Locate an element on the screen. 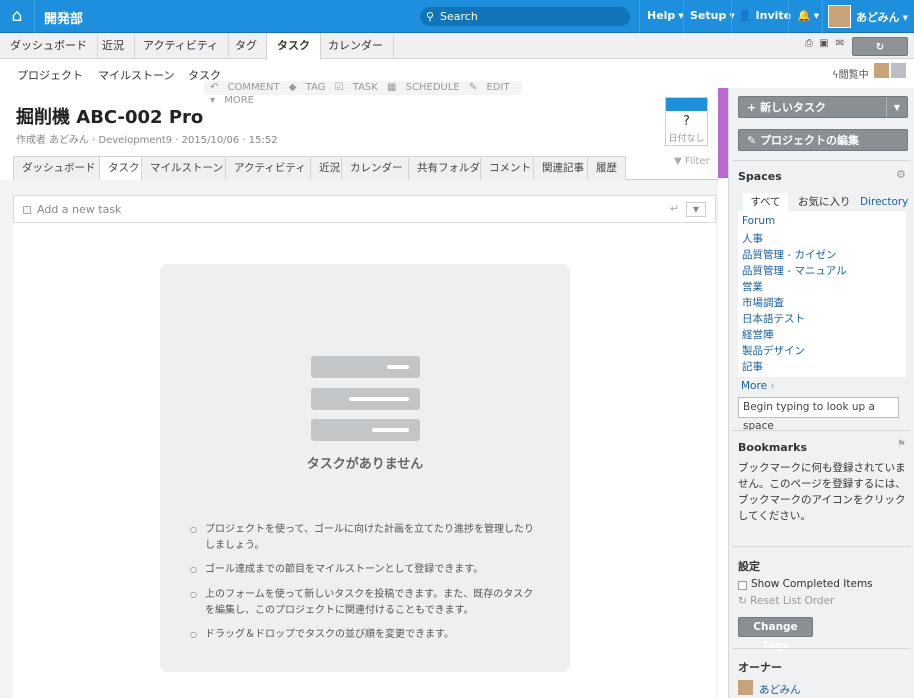 This screenshot has width=914, height=698. return-icon: ↵ is located at coordinates (675, 208).